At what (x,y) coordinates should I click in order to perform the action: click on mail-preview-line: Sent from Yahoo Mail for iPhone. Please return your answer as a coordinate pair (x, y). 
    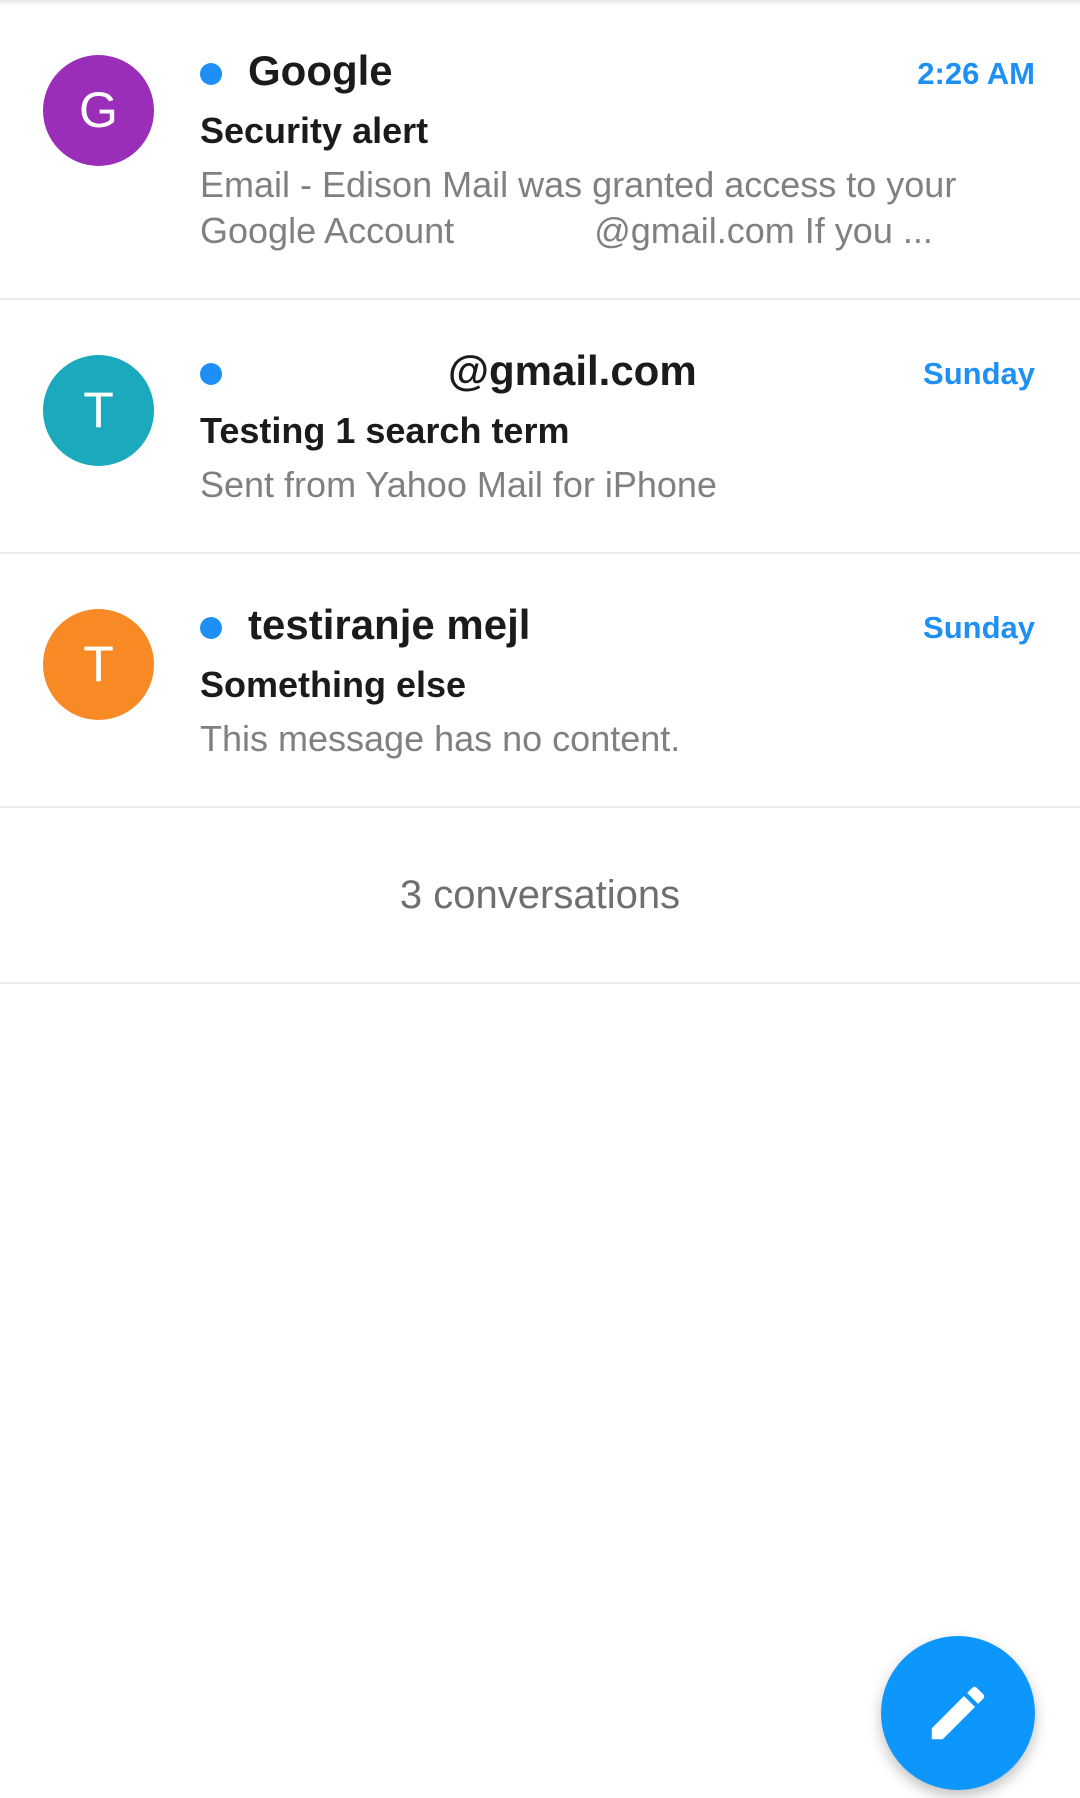
    Looking at the image, I should click on (458, 484).